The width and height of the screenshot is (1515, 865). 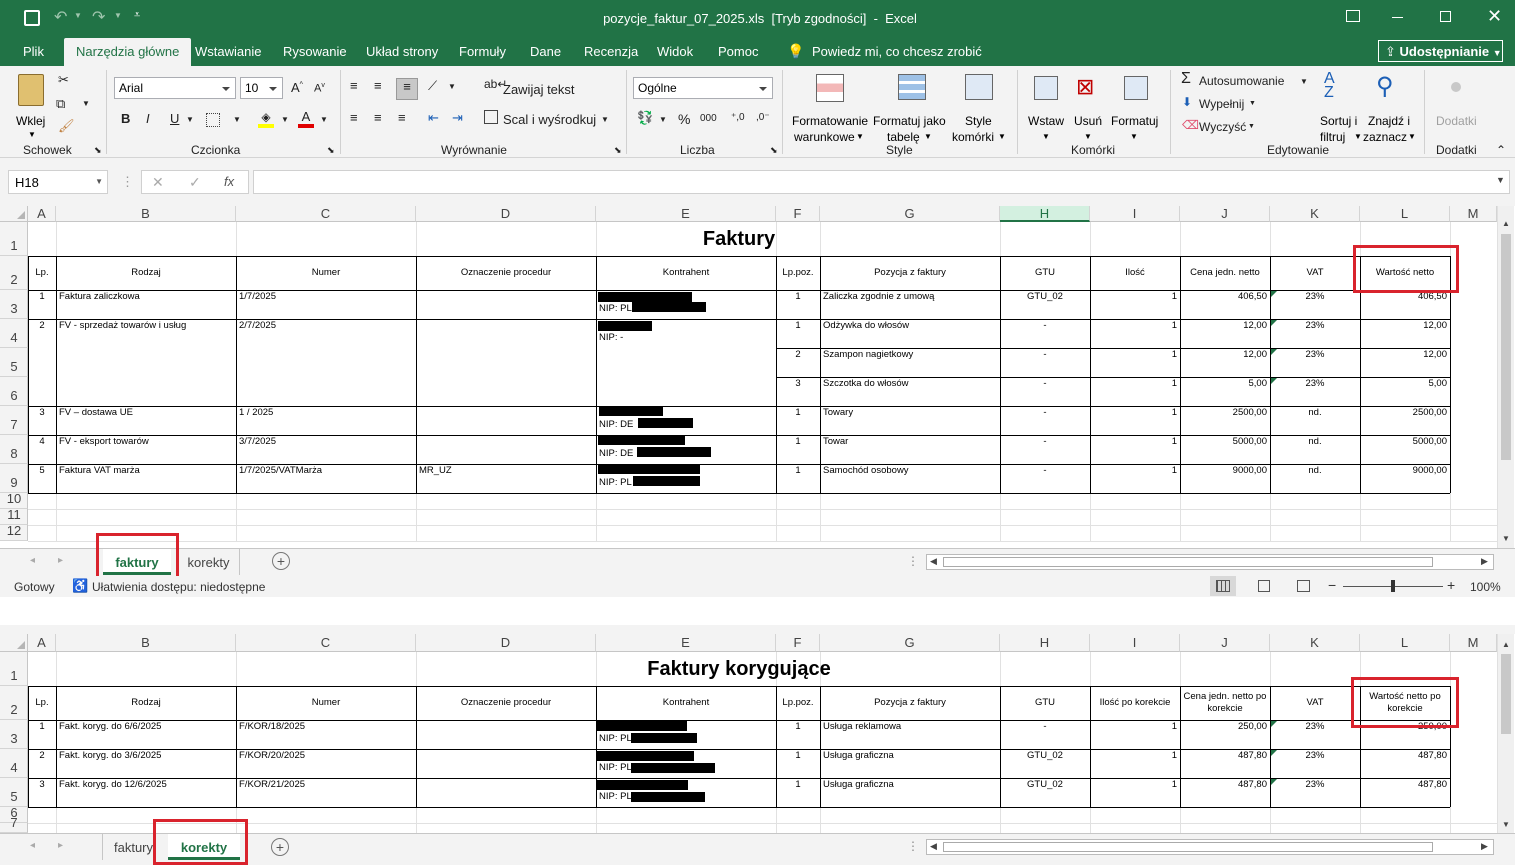 I want to click on cell-rodzaj: FV - sprzedaż towarów i usług, so click(x=146, y=325).